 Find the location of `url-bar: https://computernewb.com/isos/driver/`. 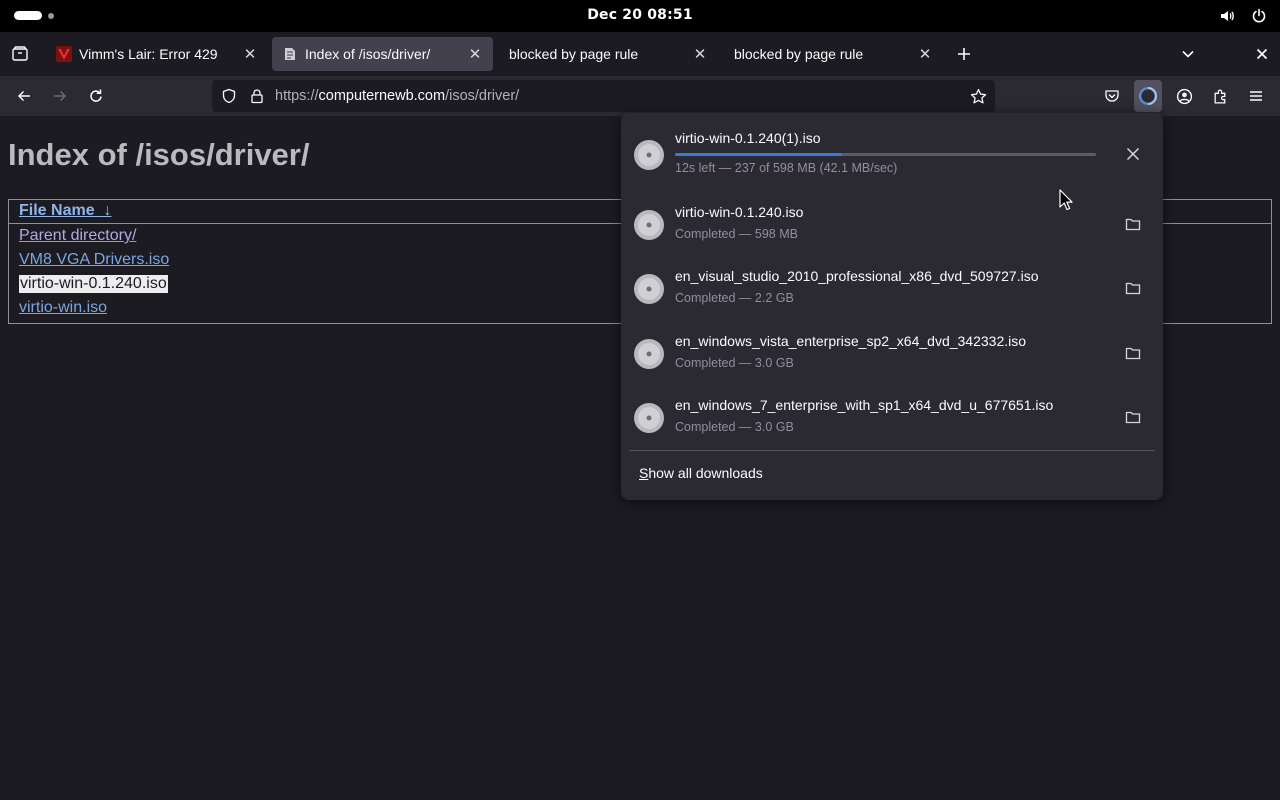

url-bar: https://computernewb.com/isos/driver/ is located at coordinates (603, 96).